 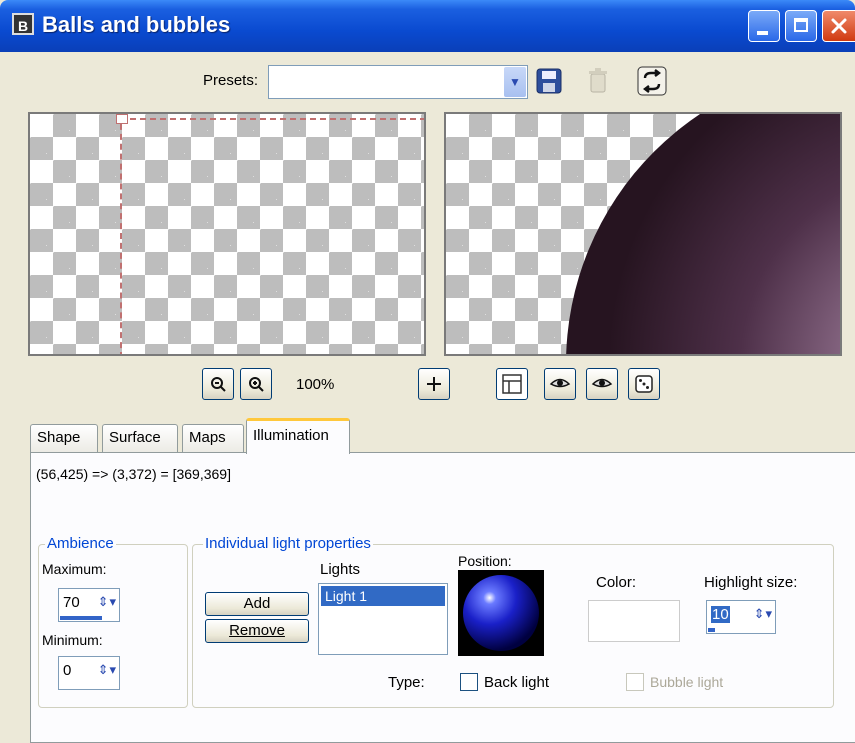 What do you see at coordinates (720, 614) in the screenshot?
I see `highlight-size-value: 10` at bounding box center [720, 614].